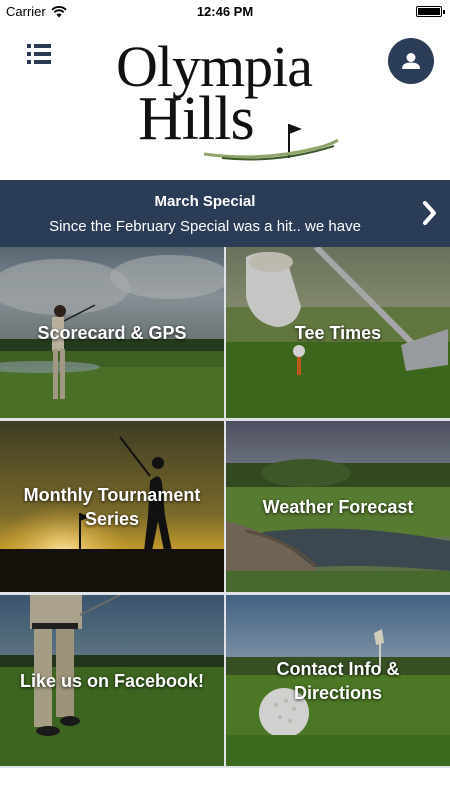 The width and height of the screenshot is (450, 800). I want to click on status-time: 12:46 PM, so click(225, 11).